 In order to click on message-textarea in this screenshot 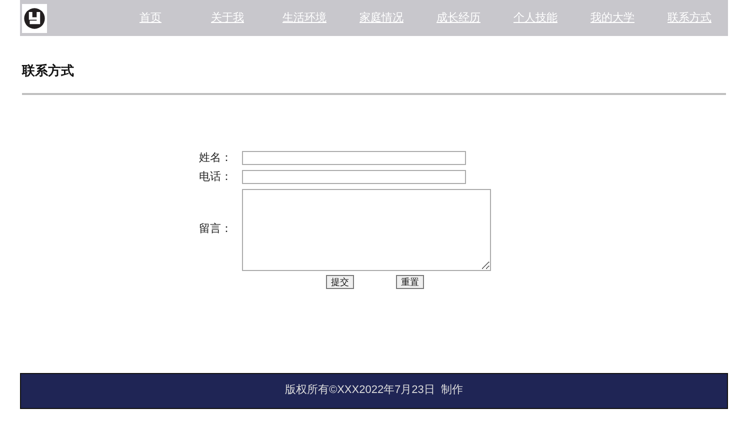, I will do `click(366, 229)`.